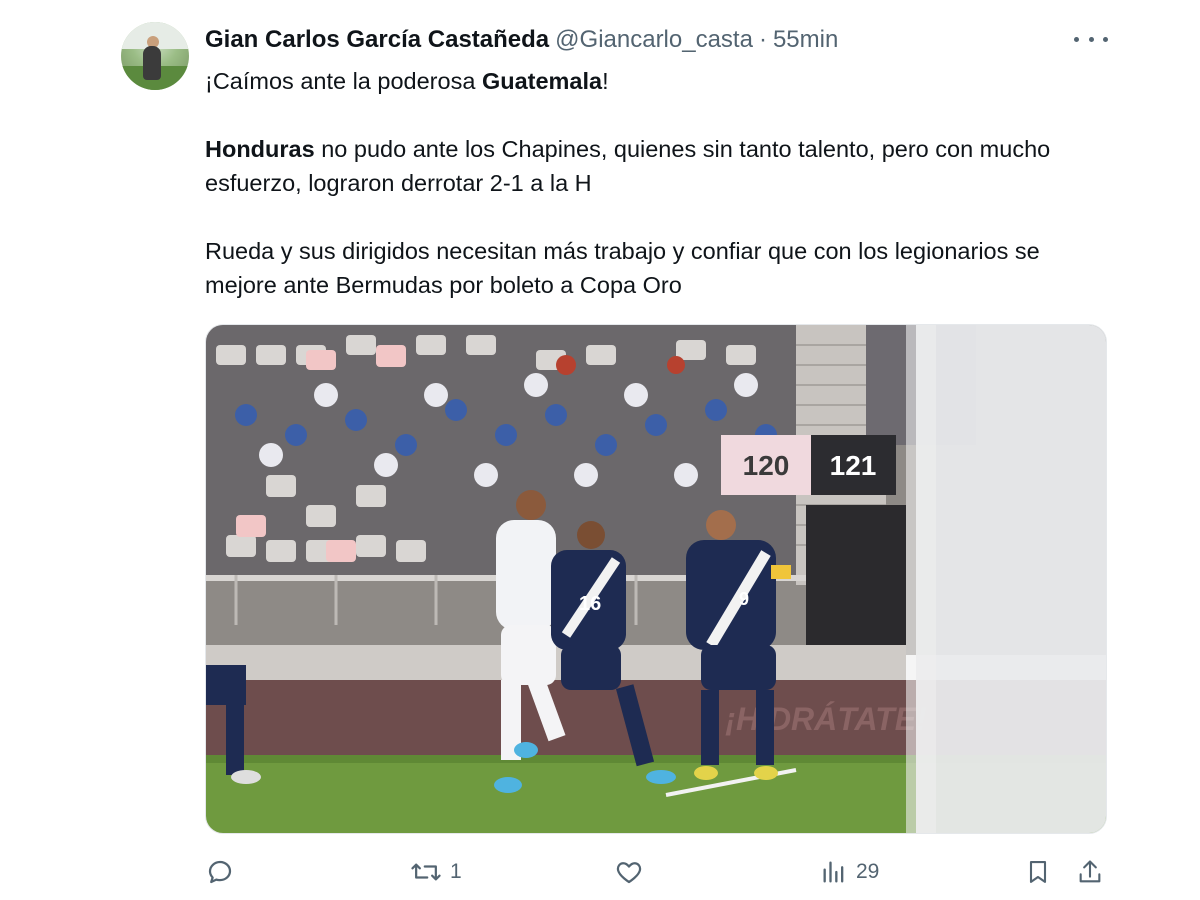 This screenshot has width=1200, height=900. Describe the element at coordinates (377, 40) in the screenshot. I see `author-name: Gian Carlos García Castañeda` at that location.